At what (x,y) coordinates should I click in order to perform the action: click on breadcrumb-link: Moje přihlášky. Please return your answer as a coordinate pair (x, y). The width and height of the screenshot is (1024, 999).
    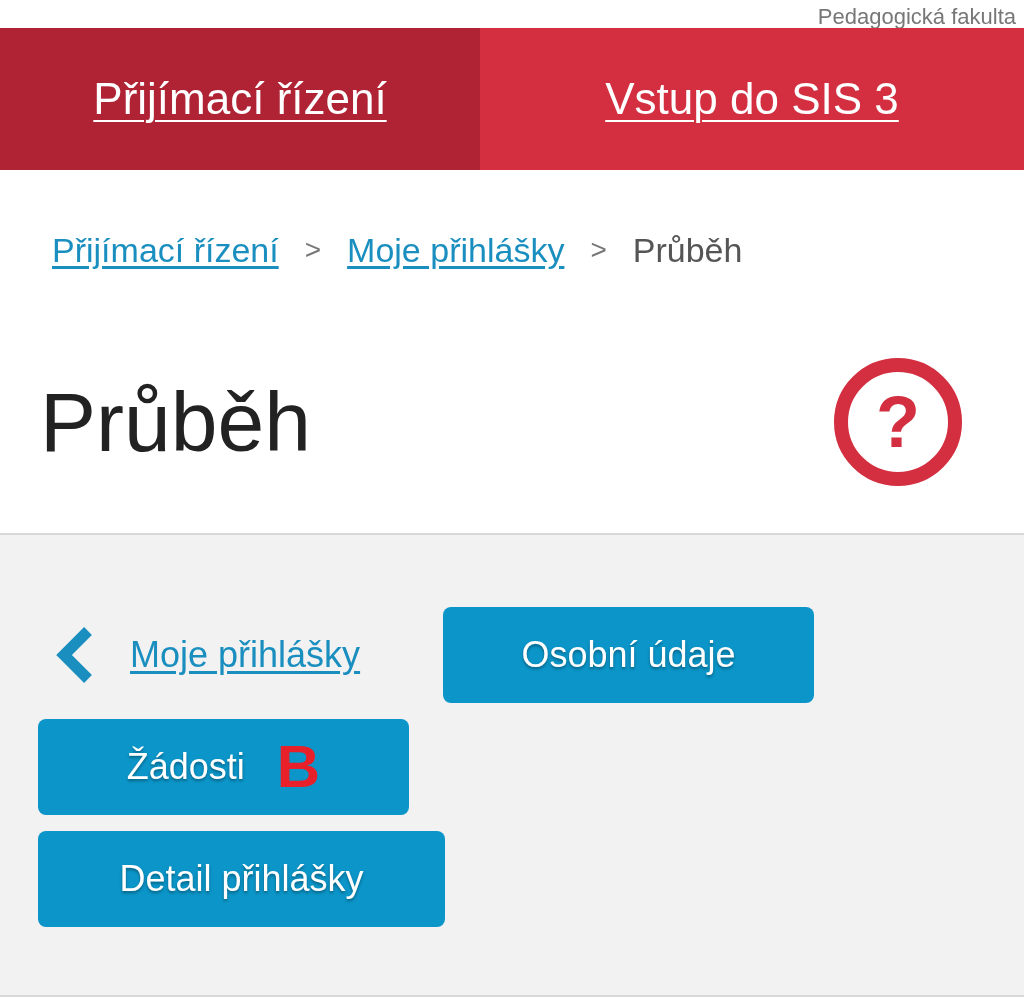
    Looking at the image, I should click on (456, 250).